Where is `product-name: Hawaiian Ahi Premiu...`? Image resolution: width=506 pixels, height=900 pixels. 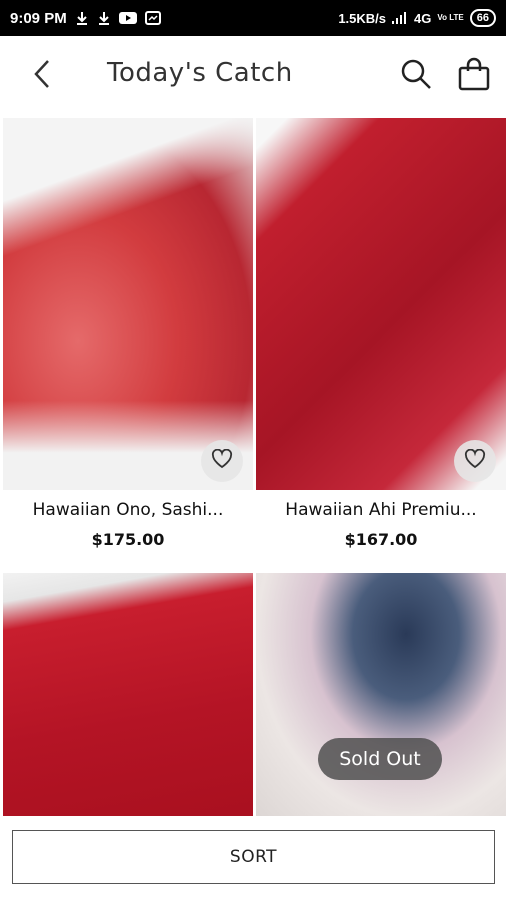 product-name: Hawaiian Ahi Premiu... is located at coordinates (381, 510).